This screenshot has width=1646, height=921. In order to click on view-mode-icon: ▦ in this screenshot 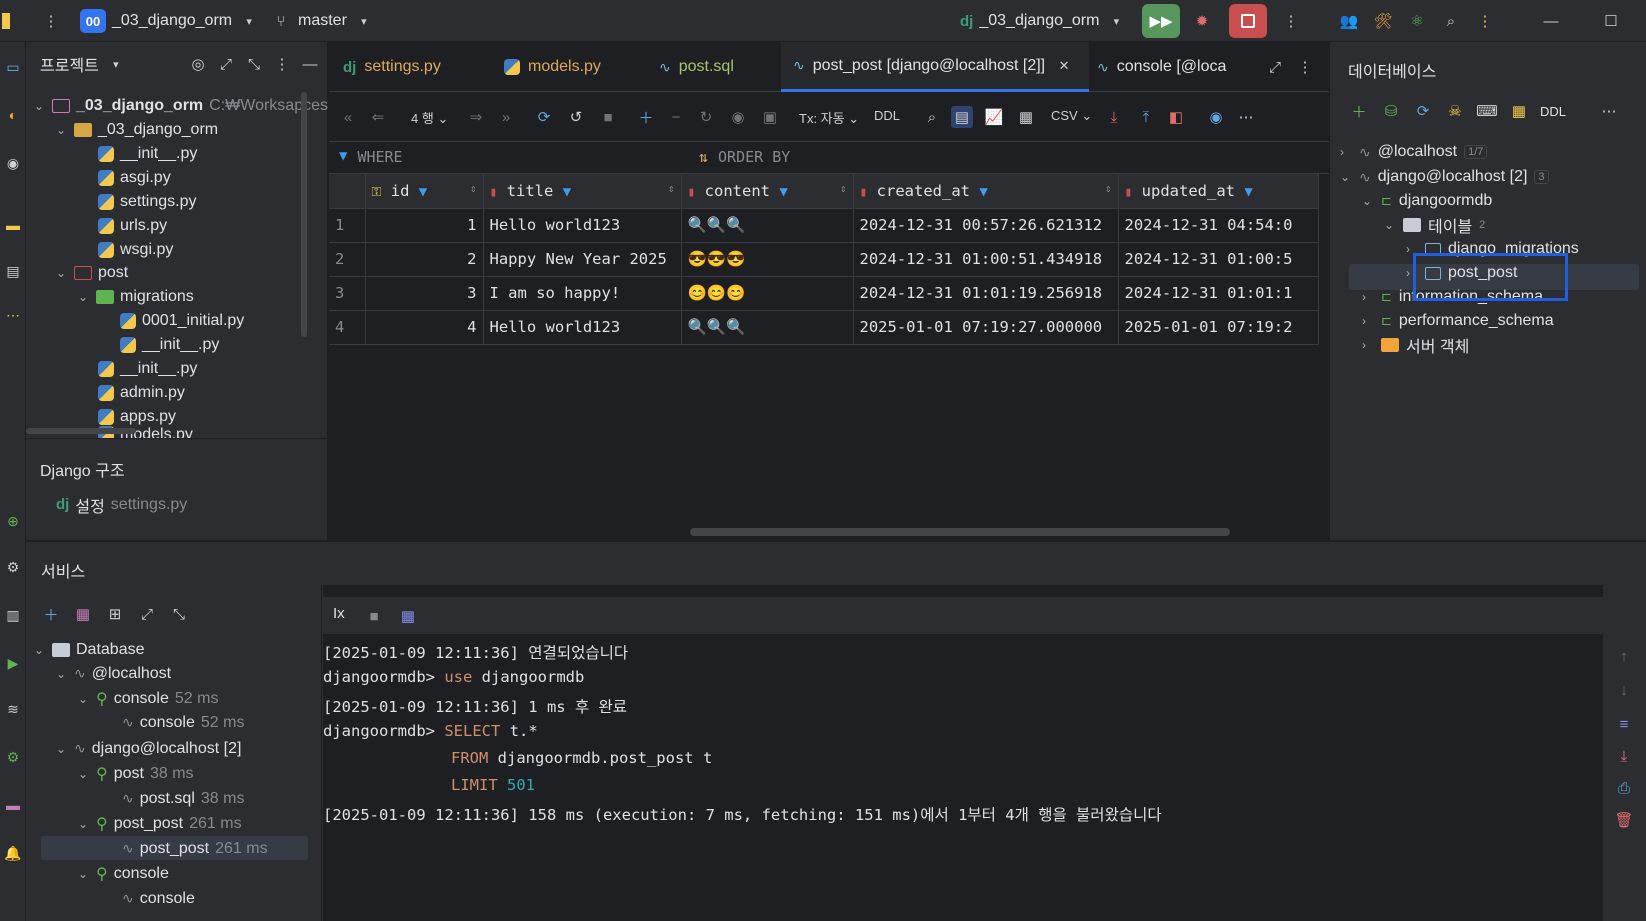, I will do `click(1026, 117)`.